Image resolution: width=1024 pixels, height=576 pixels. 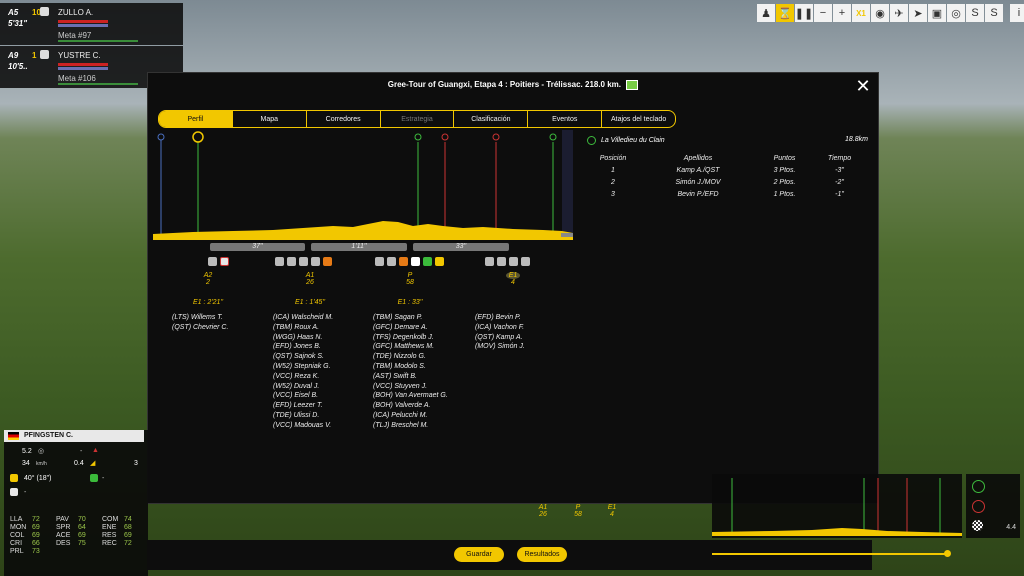 I want to click on rider-gap: 5'31", so click(x=18, y=23).